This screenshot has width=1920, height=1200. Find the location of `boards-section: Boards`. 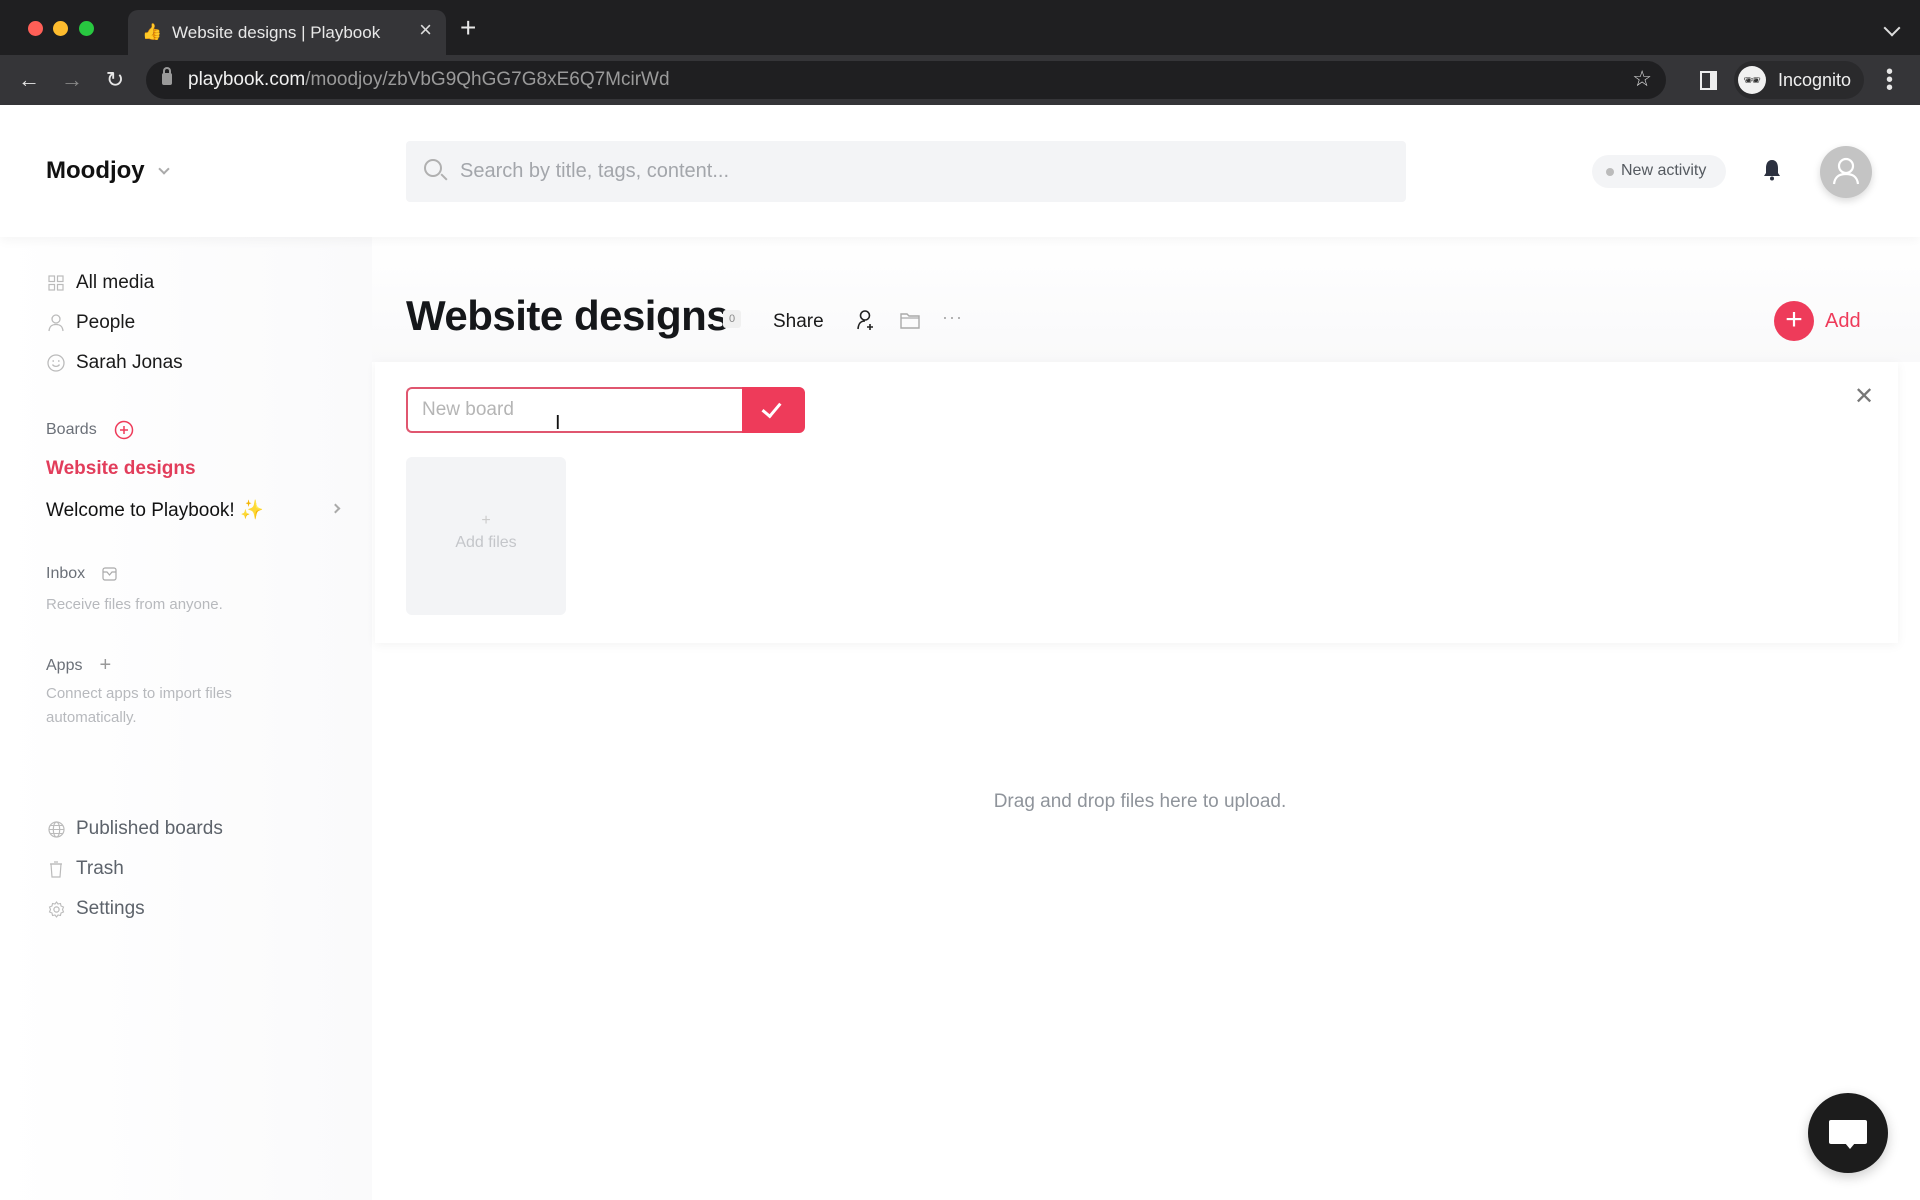

boards-section: Boards is located at coordinates (90, 430).